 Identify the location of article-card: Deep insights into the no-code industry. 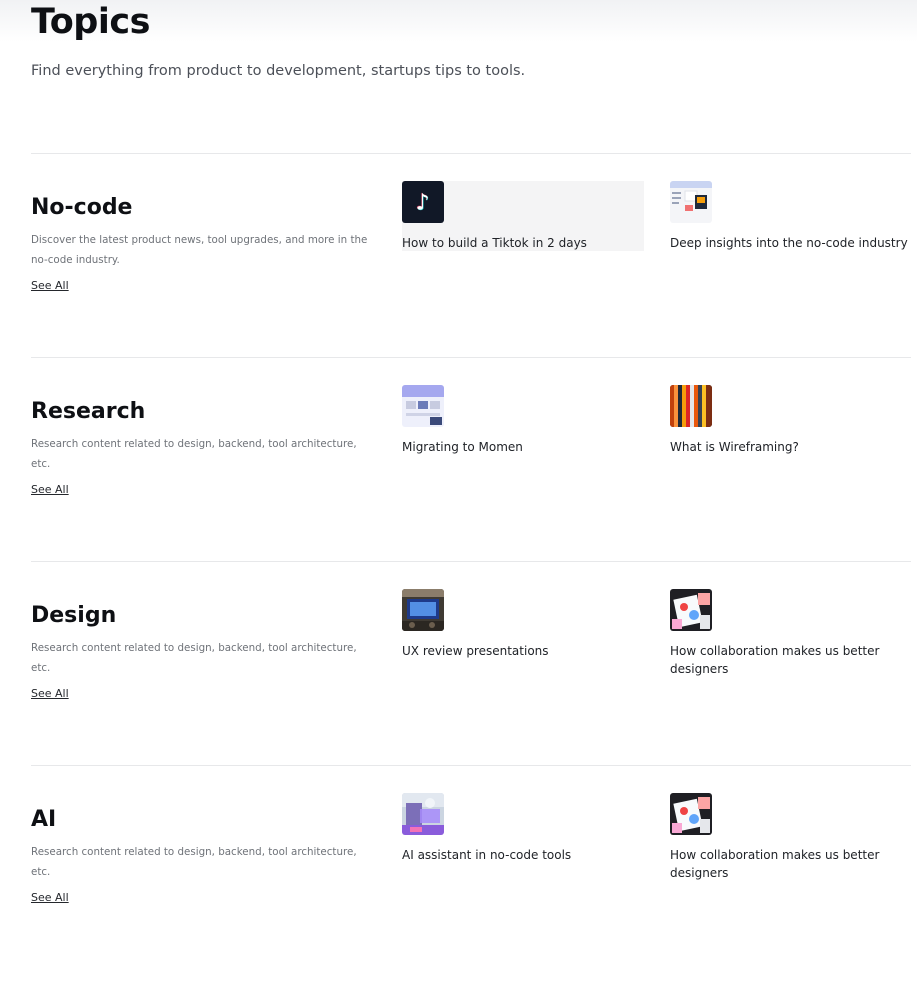
(791, 216).